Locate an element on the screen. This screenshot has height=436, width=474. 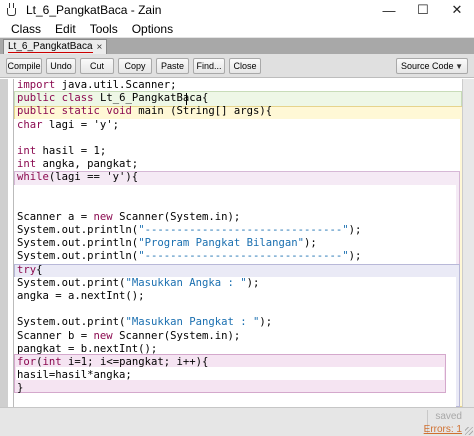
errors-link: Errors: 1 is located at coordinates (443, 429).